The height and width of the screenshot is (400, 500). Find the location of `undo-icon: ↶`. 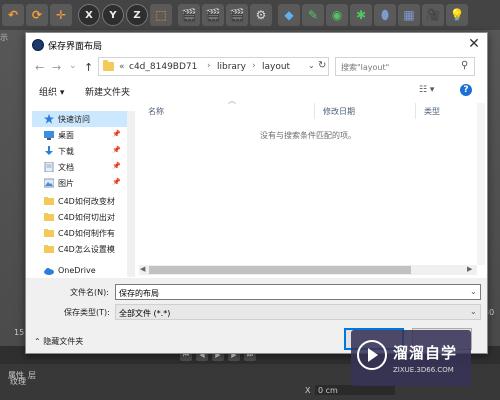

undo-icon: ↶ is located at coordinates (13, 15).